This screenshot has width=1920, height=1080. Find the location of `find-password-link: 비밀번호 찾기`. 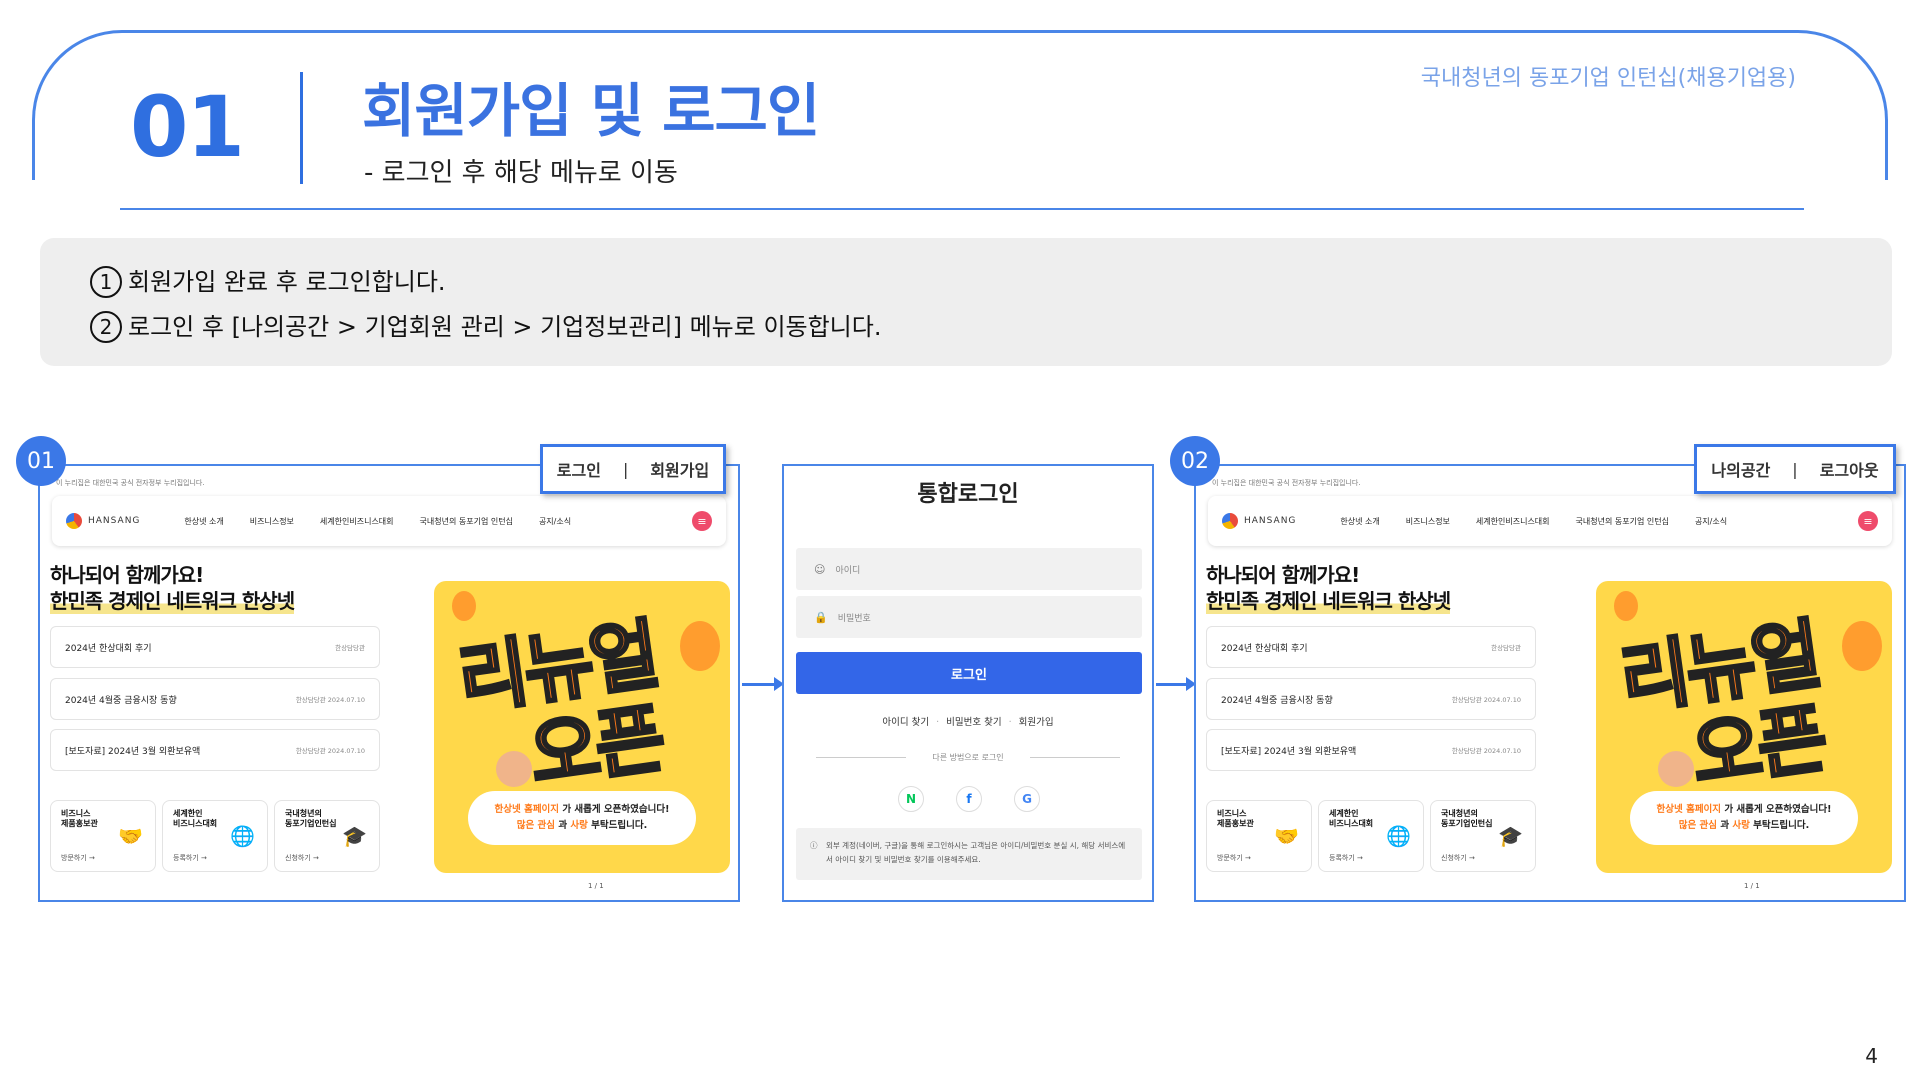

find-password-link: 비밀번호 찾기 is located at coordinates (973, 722).